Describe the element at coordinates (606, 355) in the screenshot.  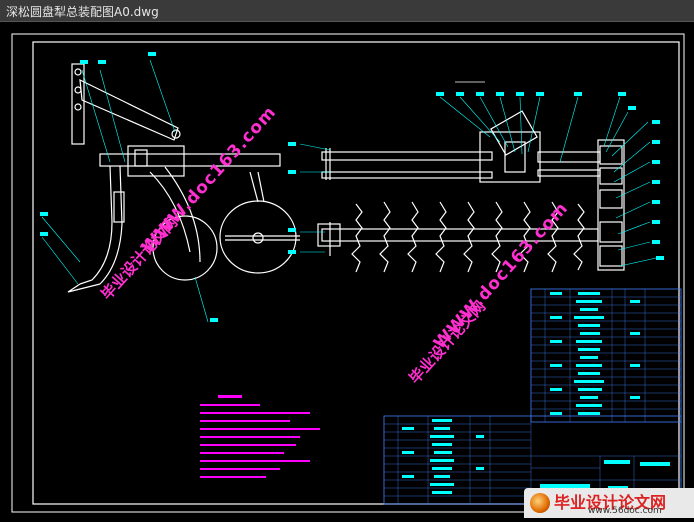
I see `parts-list-table` at that location.